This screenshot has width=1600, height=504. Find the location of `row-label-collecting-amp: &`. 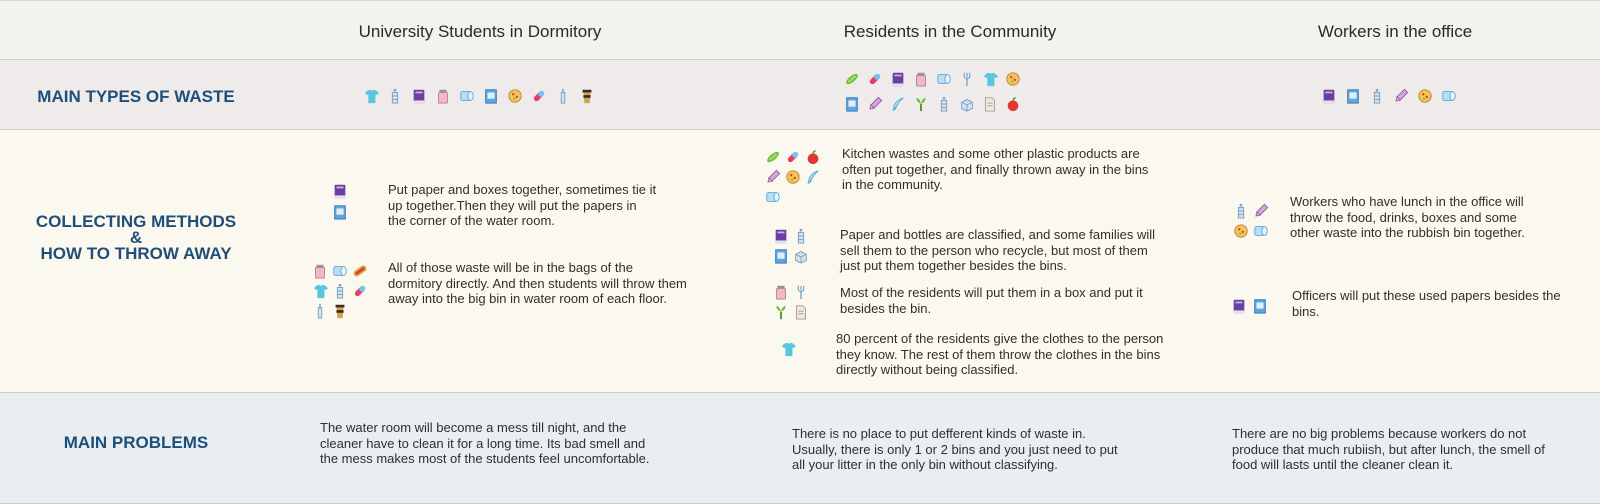

row-label-collecting-amp: & is located at coordinates (136, 237).